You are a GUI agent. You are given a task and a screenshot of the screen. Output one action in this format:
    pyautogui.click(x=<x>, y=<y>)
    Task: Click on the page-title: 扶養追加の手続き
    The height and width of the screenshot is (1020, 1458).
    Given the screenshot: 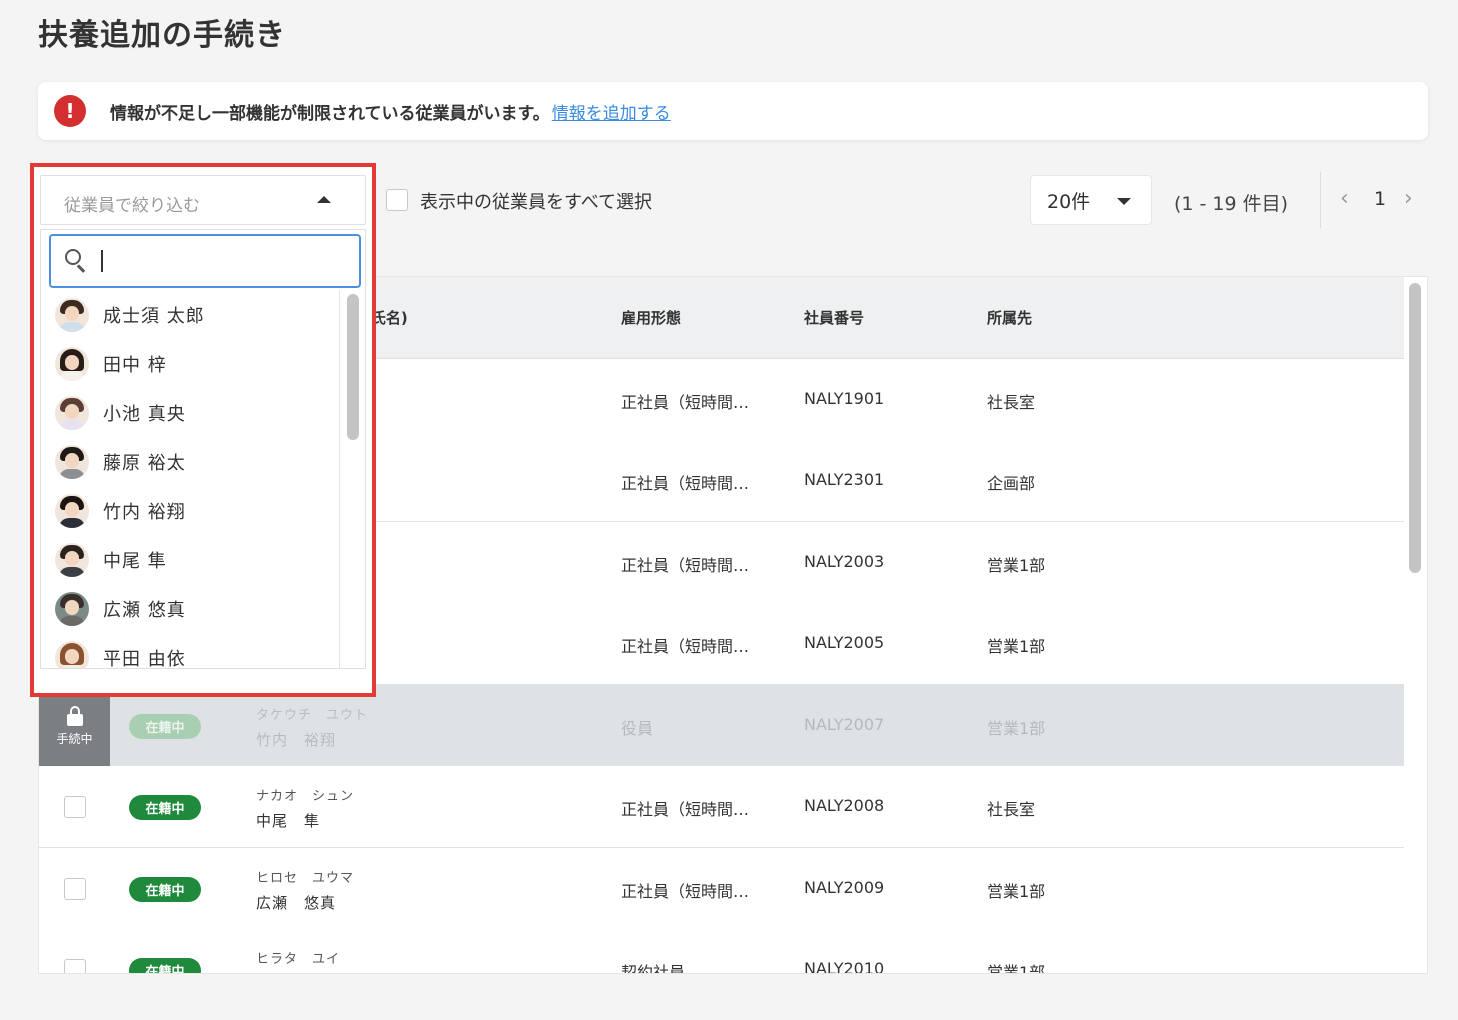 What is the action you would take?
    pyautogui.click(x=162, y=35)
    